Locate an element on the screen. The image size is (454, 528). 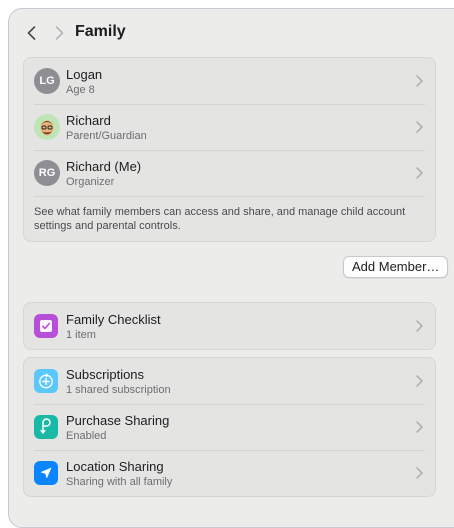
member-row-richard: Richard Parent/Guardian is located at coordinates (229, 127).